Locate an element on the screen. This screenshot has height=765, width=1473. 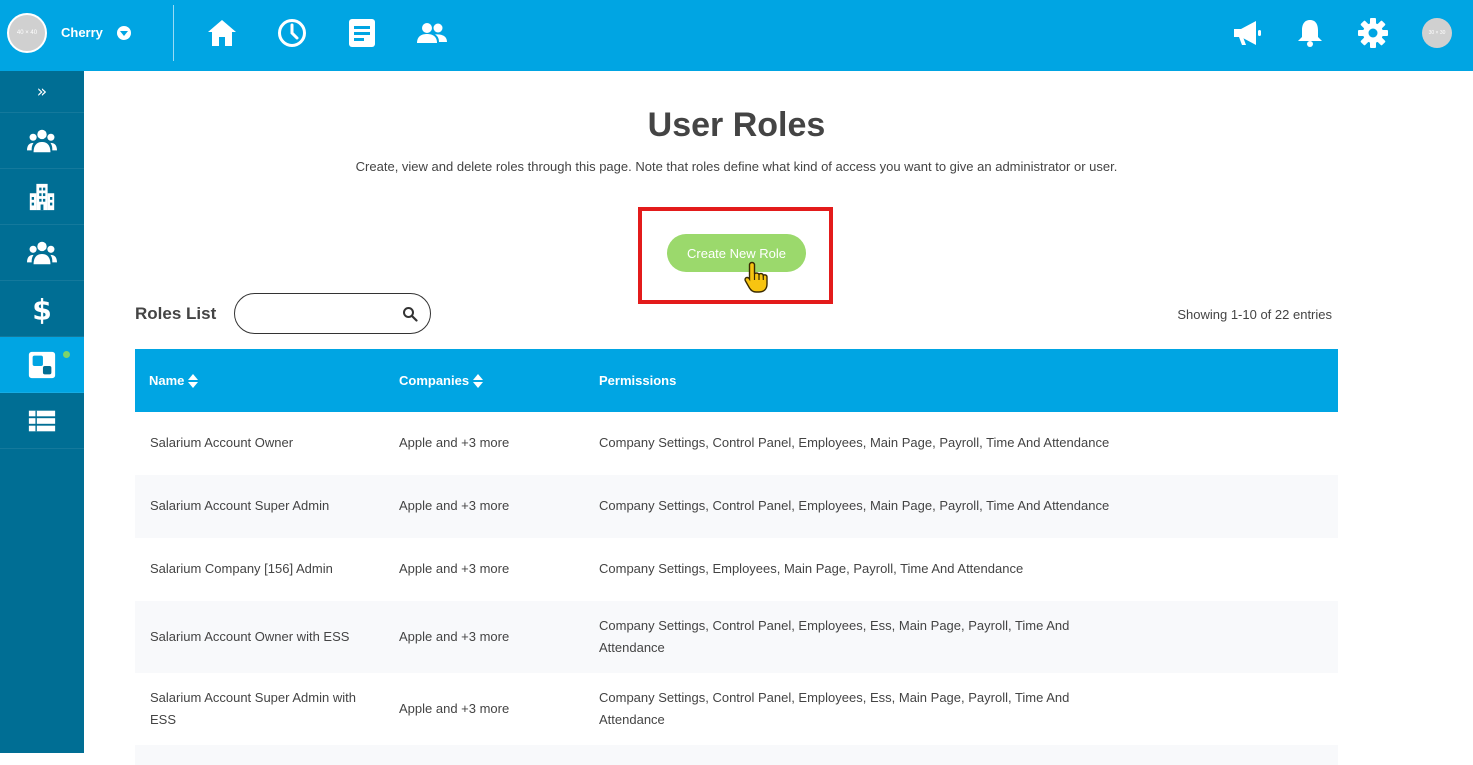
chevron-down-icon is located at coordinates (124, 33).